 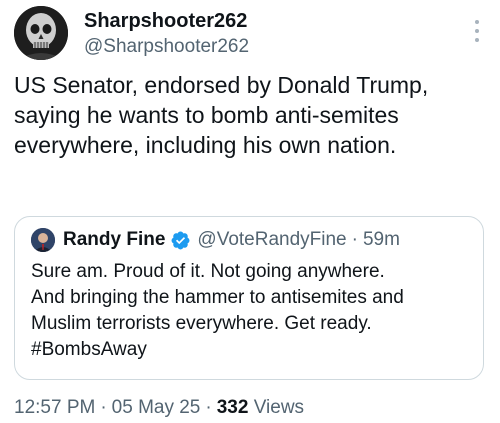 I want to click on tweet-meta: 12:57 PM · 05 May 25 · 332 Views, so click(x=159, y=408).